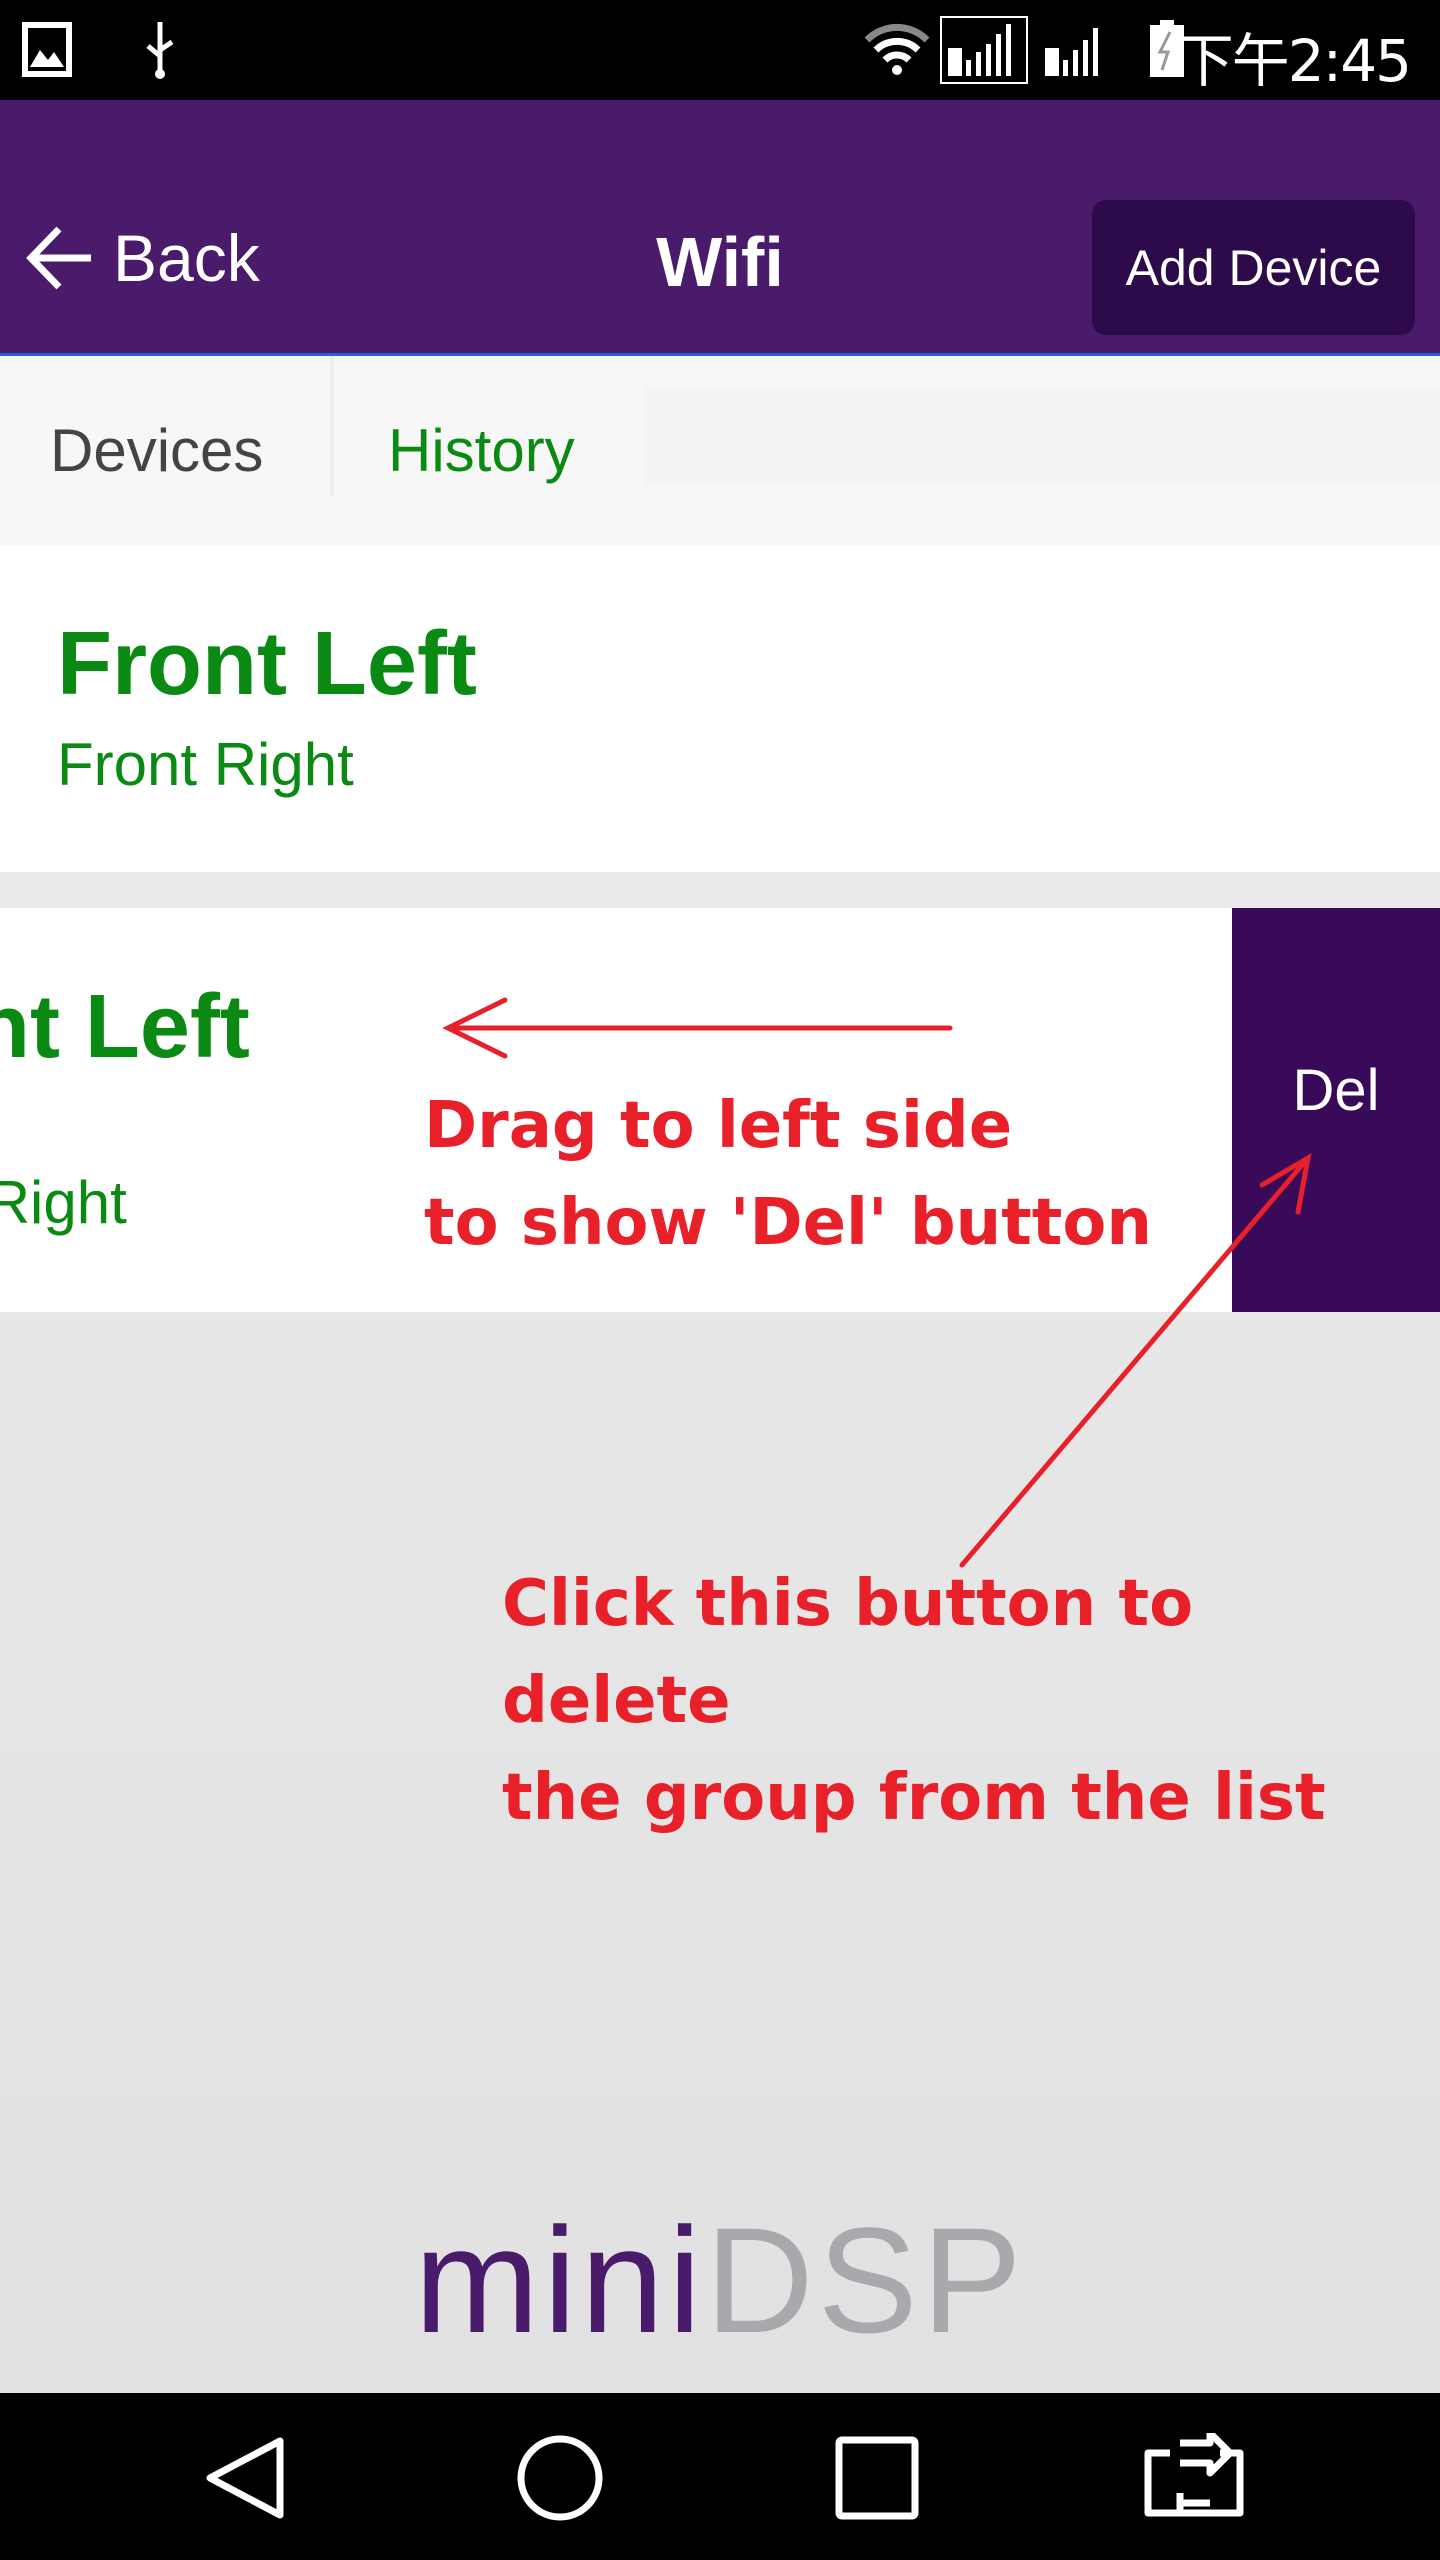 This screenshot has height=2560, width=1440. Describe the element at coordinates (718, 1126) in the screenshot. I see `annotation-line: Drag to left side` at that location.